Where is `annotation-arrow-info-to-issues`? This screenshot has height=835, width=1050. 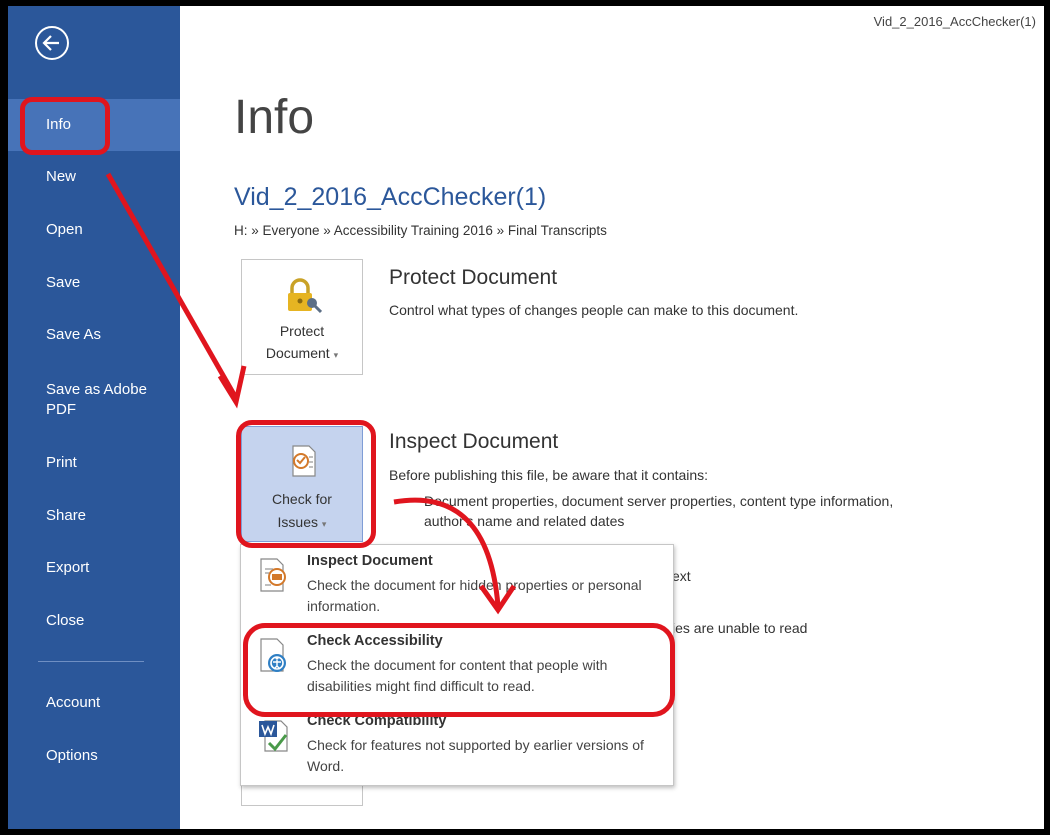 annotation-arrow-info-to-issues is located at coordinates (172, 286).